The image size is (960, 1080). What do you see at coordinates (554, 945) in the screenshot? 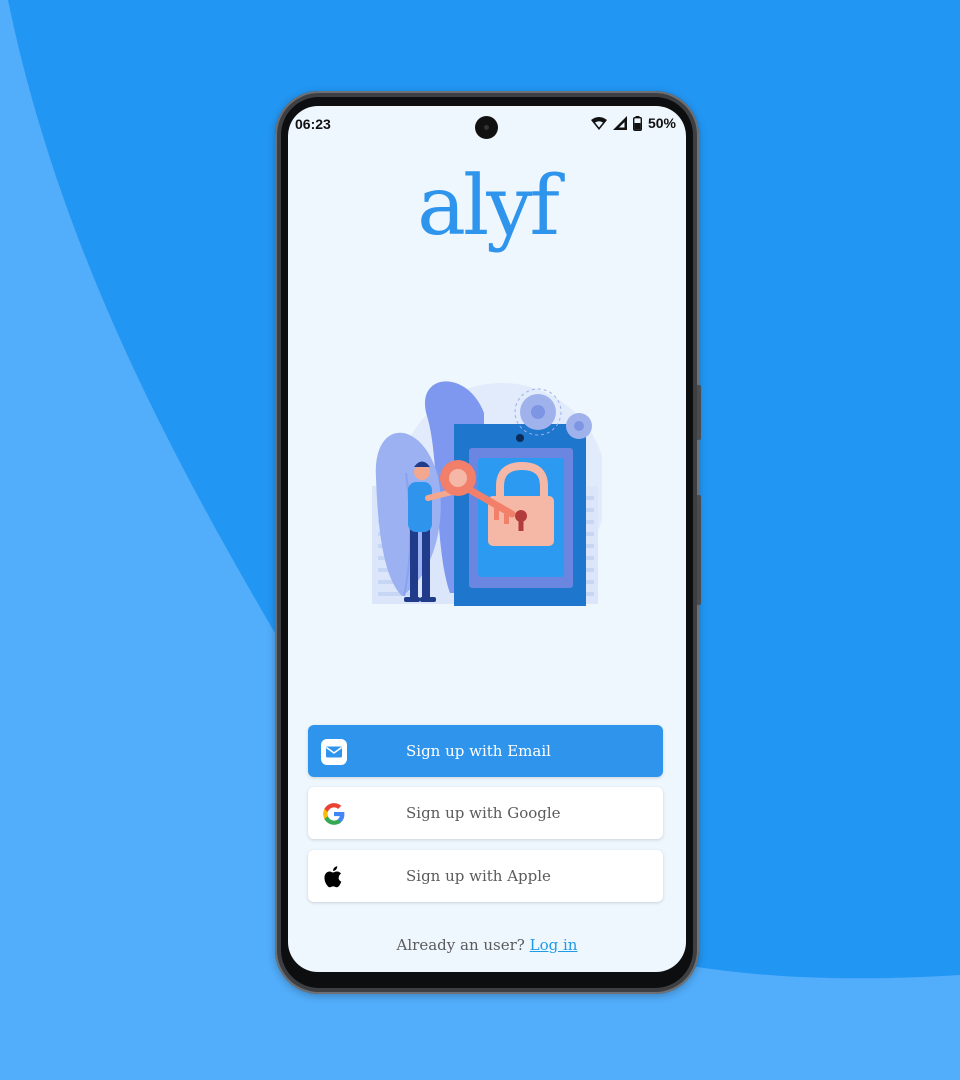
I see `login-link: Log in` at bounding box center [554, 945].